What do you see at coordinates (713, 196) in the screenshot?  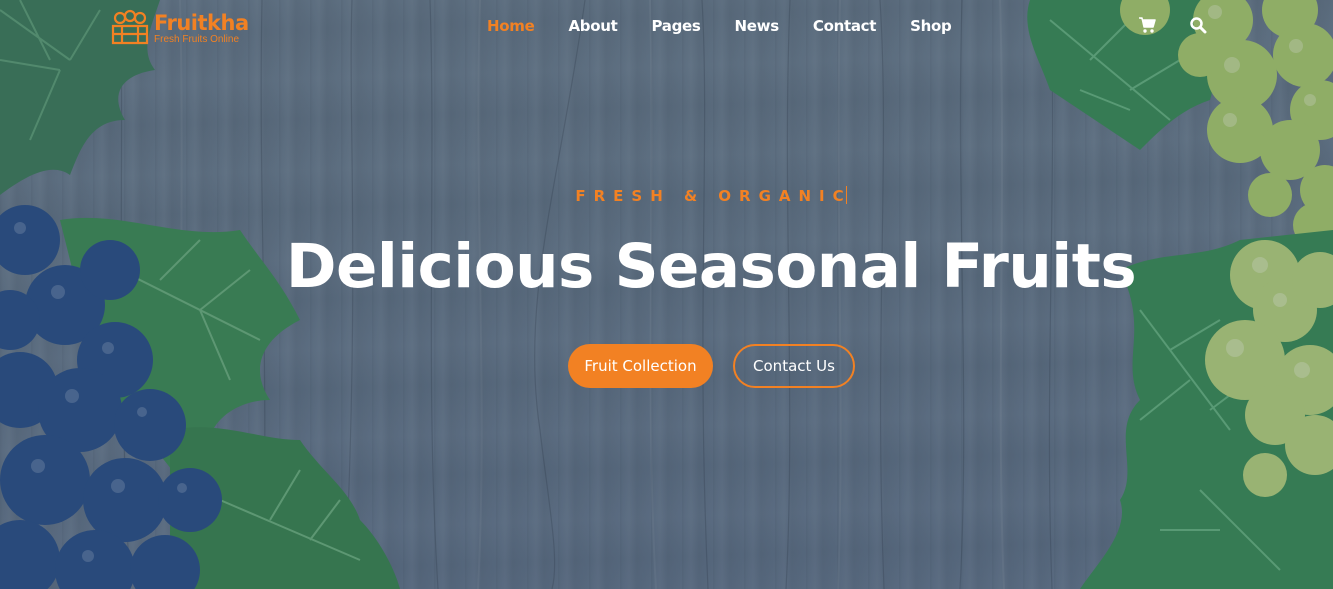 I see `hero-subtitle-text: FRESH & ORGANIC` at bounding box center [713, 196].